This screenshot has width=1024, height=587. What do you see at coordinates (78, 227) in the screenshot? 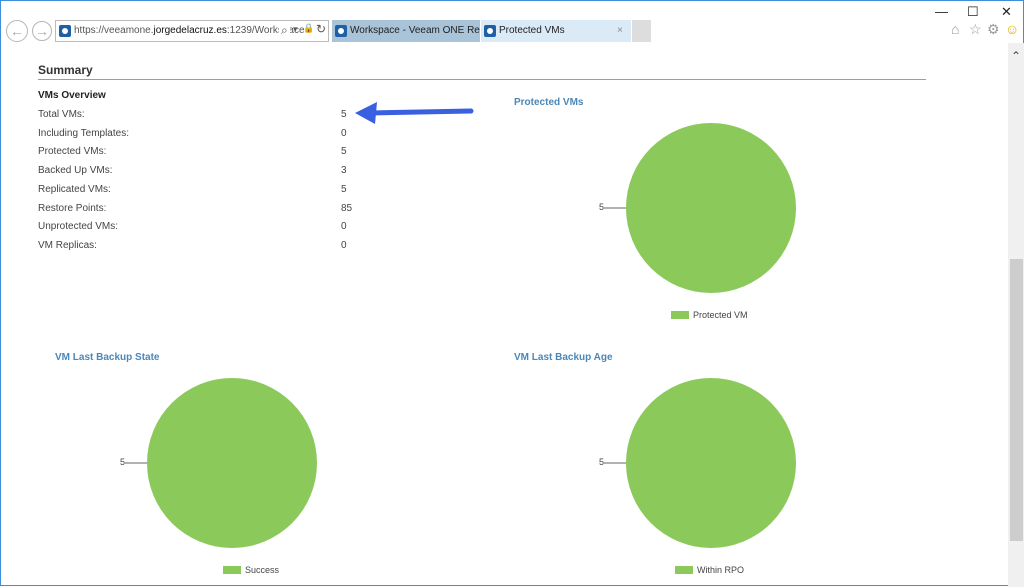
I see `overview-row-label: Unprotected VMs:` at bounding box center [78, 227].